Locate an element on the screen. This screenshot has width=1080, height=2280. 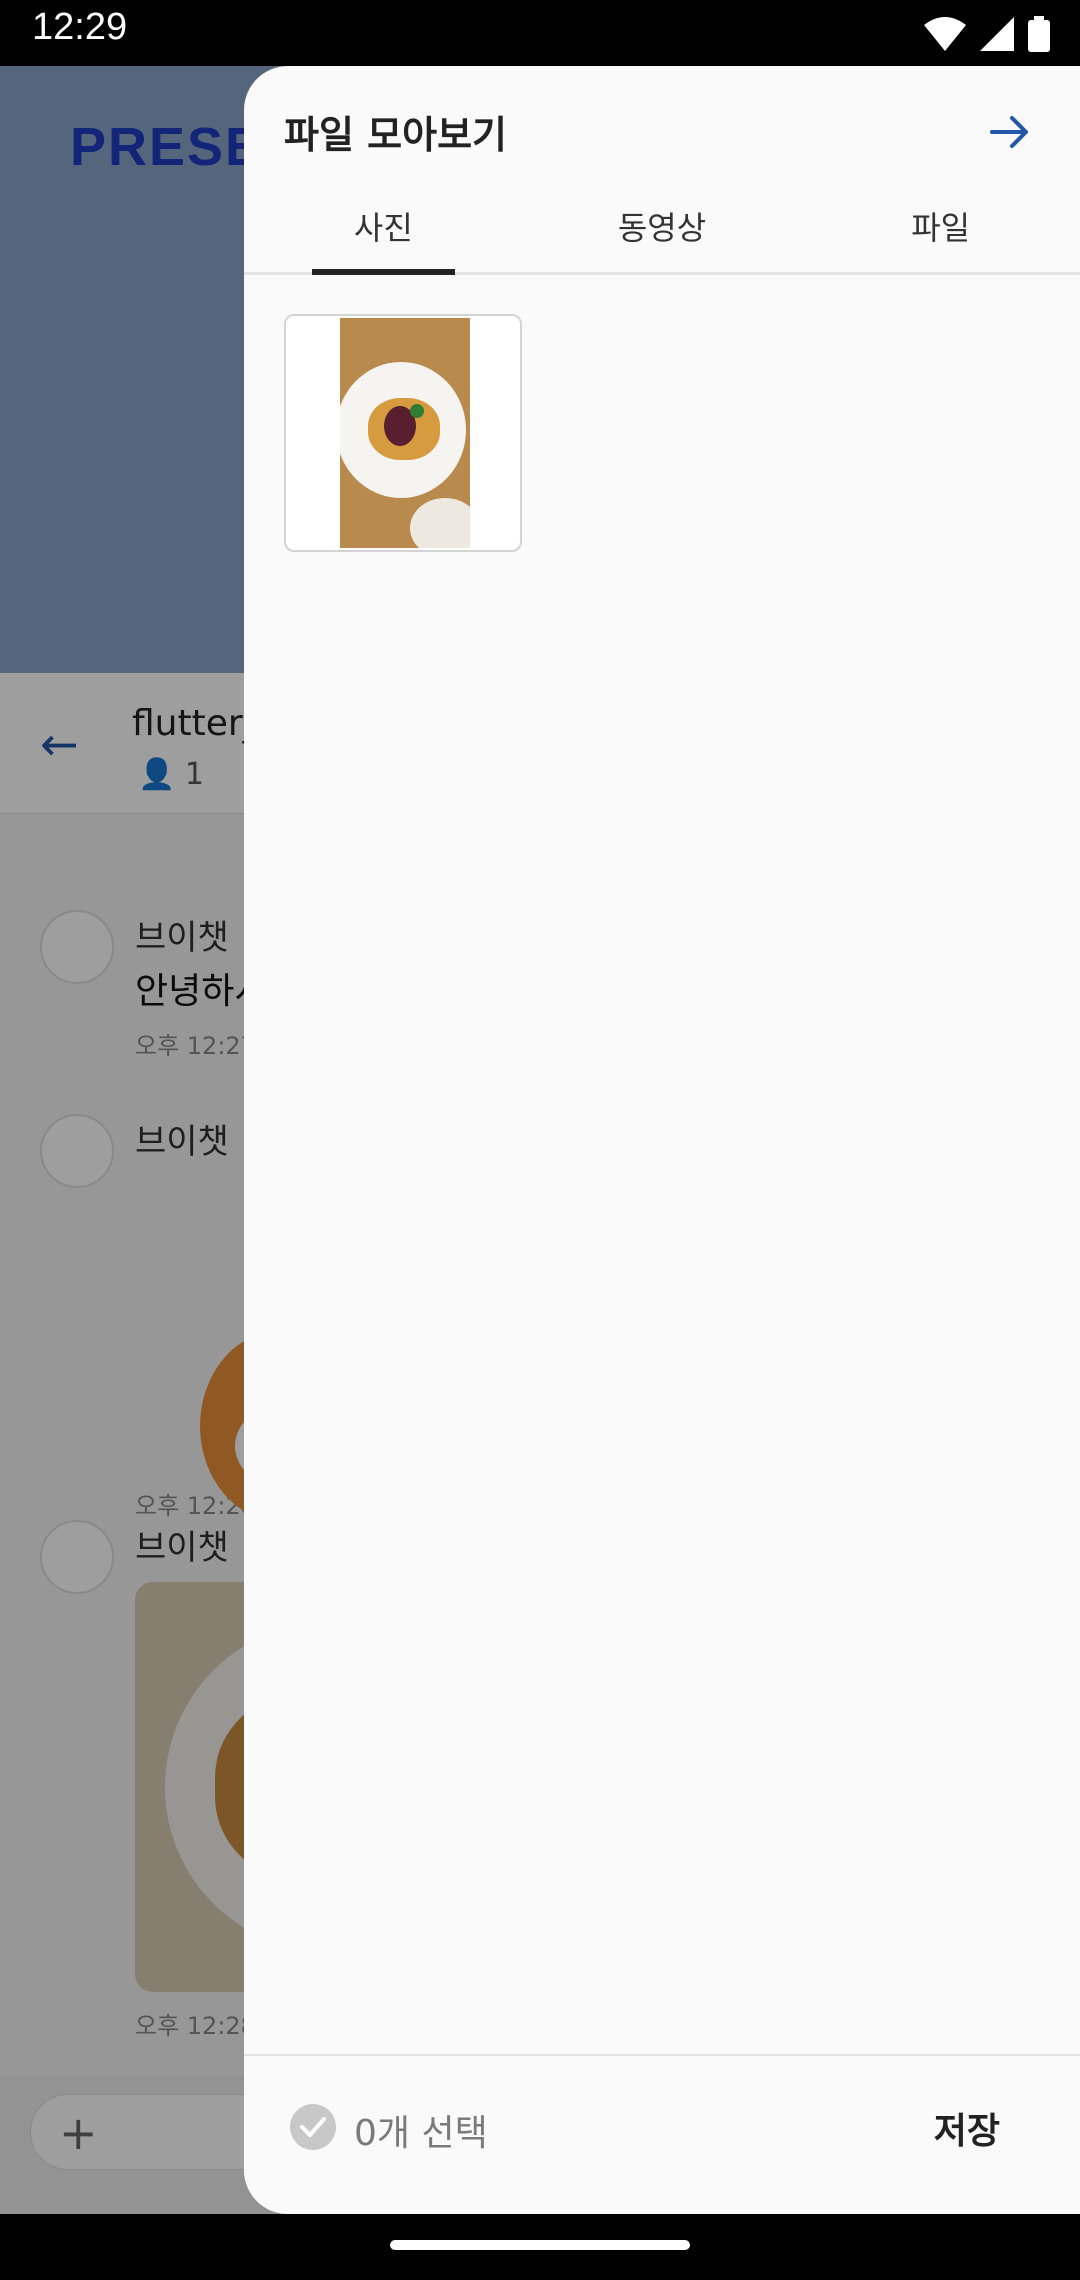
photo-thumbnail is located at coordinates (403, 433).